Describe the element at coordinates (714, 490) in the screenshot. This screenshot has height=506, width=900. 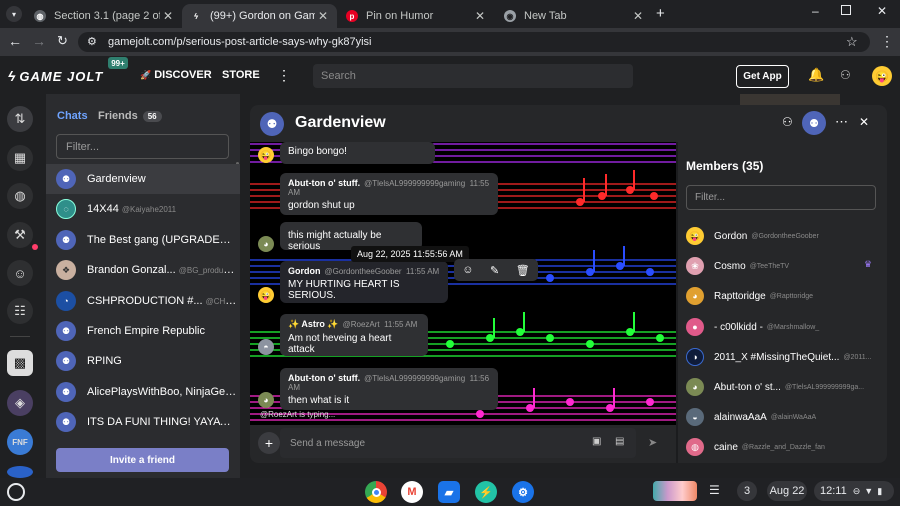
I see `clipboard-icon: ☰` at that location.